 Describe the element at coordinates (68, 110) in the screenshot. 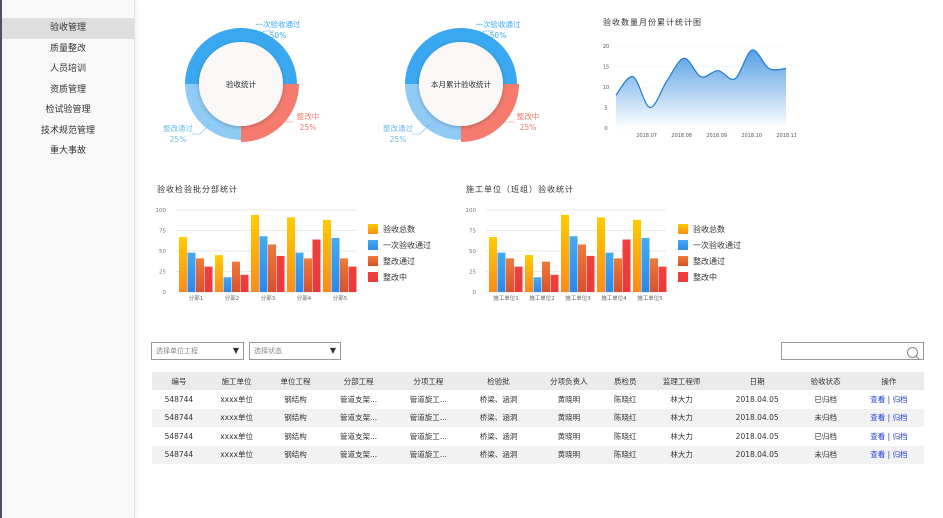

I see `sidebar-item: 检试验管理` at that location.